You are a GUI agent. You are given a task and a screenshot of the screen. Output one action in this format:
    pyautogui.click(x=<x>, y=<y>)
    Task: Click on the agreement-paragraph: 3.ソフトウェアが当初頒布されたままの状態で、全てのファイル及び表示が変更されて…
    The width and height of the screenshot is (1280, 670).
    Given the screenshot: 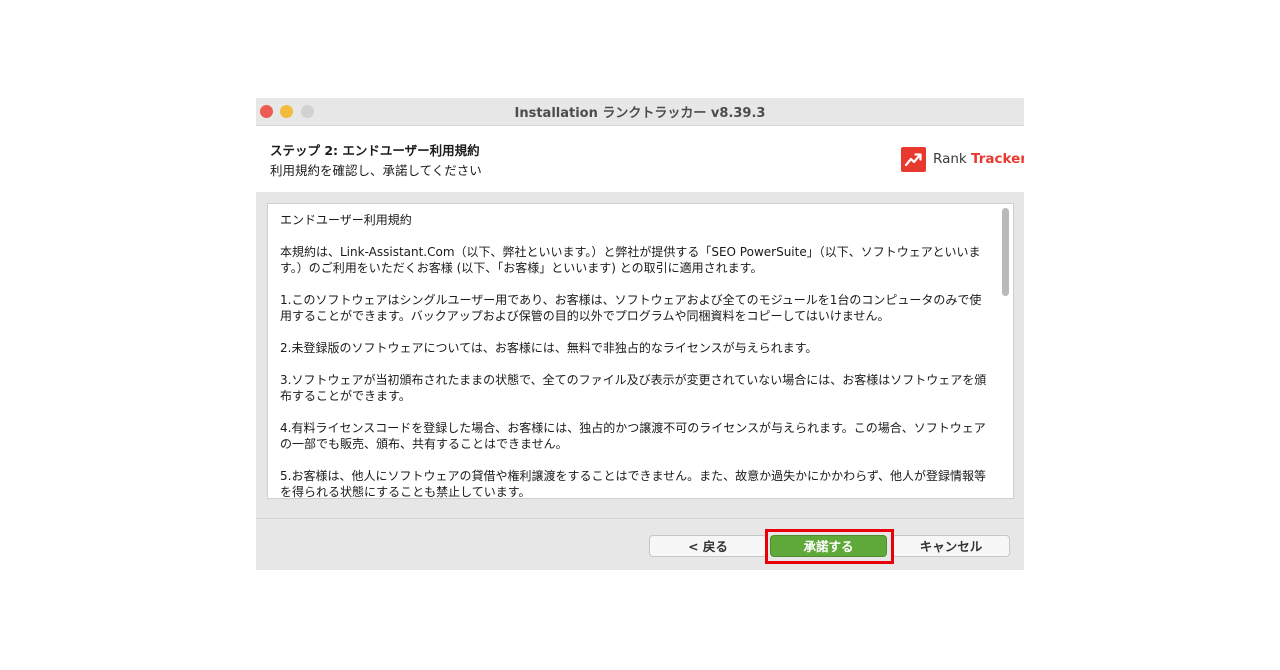 What is the action you would take?
    pyautogui.click(x=633, y=388)
    